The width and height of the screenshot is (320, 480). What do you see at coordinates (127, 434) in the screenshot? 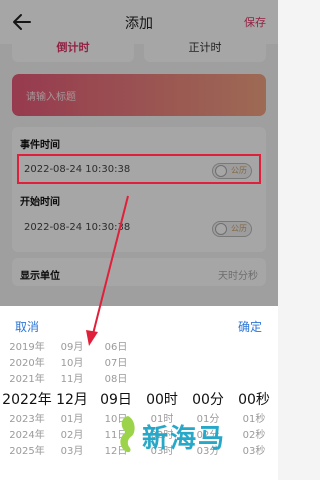
I see `seahorse-logo-icon` at bounding box center [127, 434].